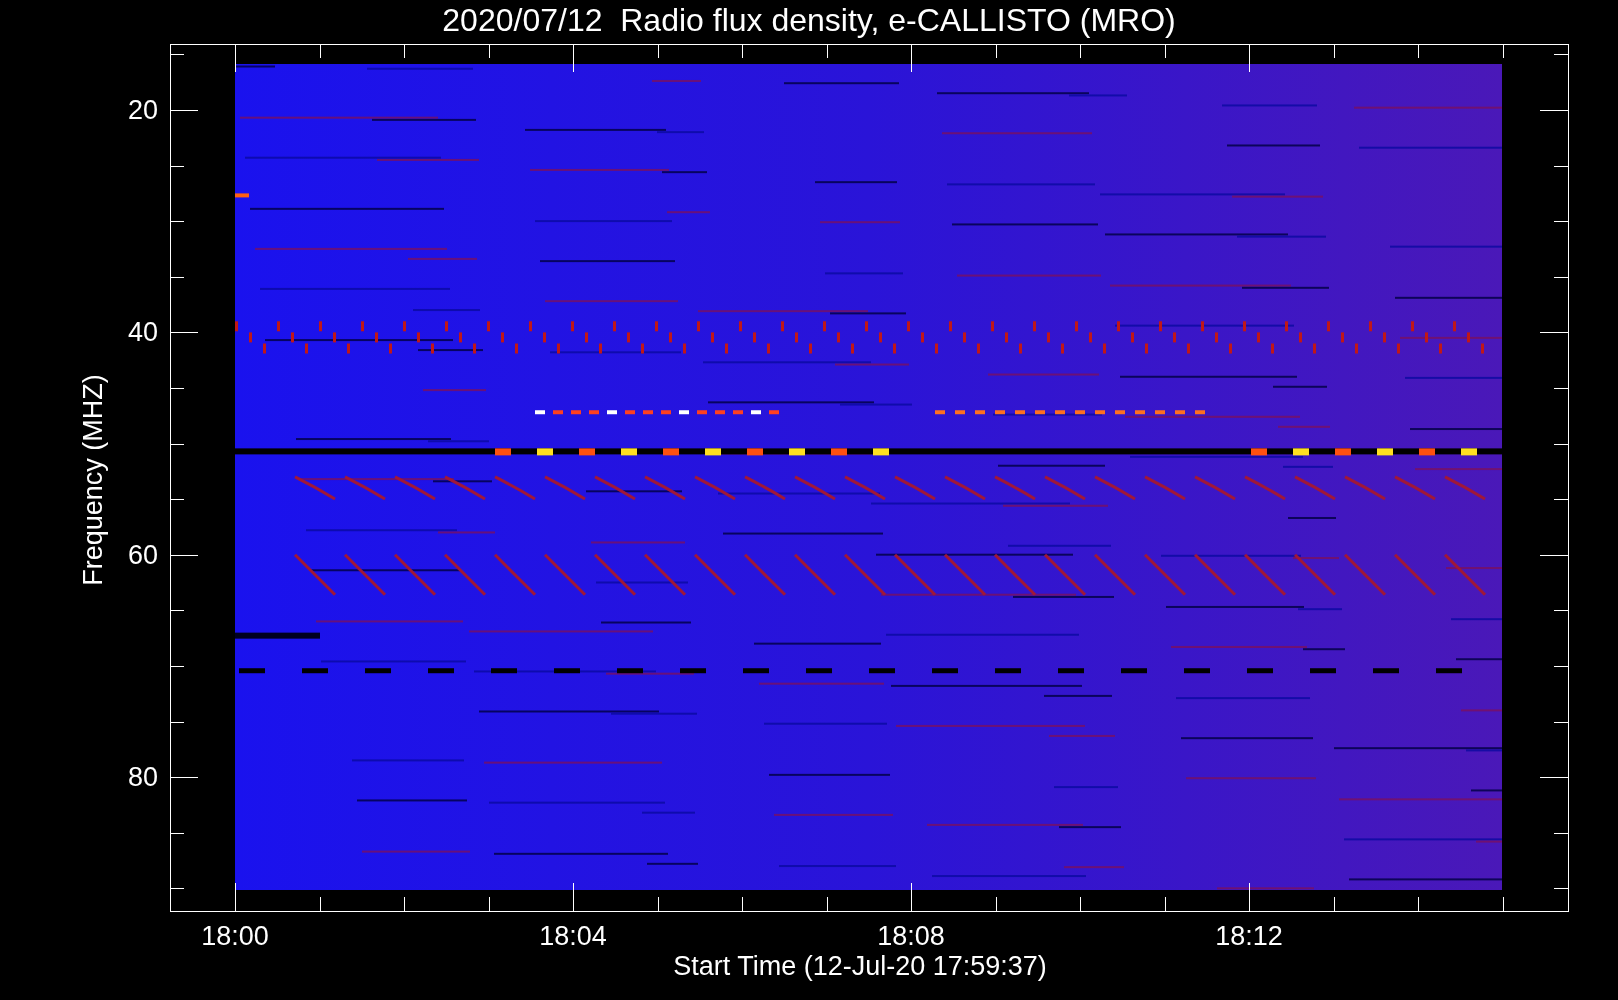 This screenshot has width=1618, height=1000. Describe the element at coordinates (809, 20) in the screenshot. I see `chart-title: 2020/07/12 Radio flux density, e-CALLISTO (MRO)` at that location.